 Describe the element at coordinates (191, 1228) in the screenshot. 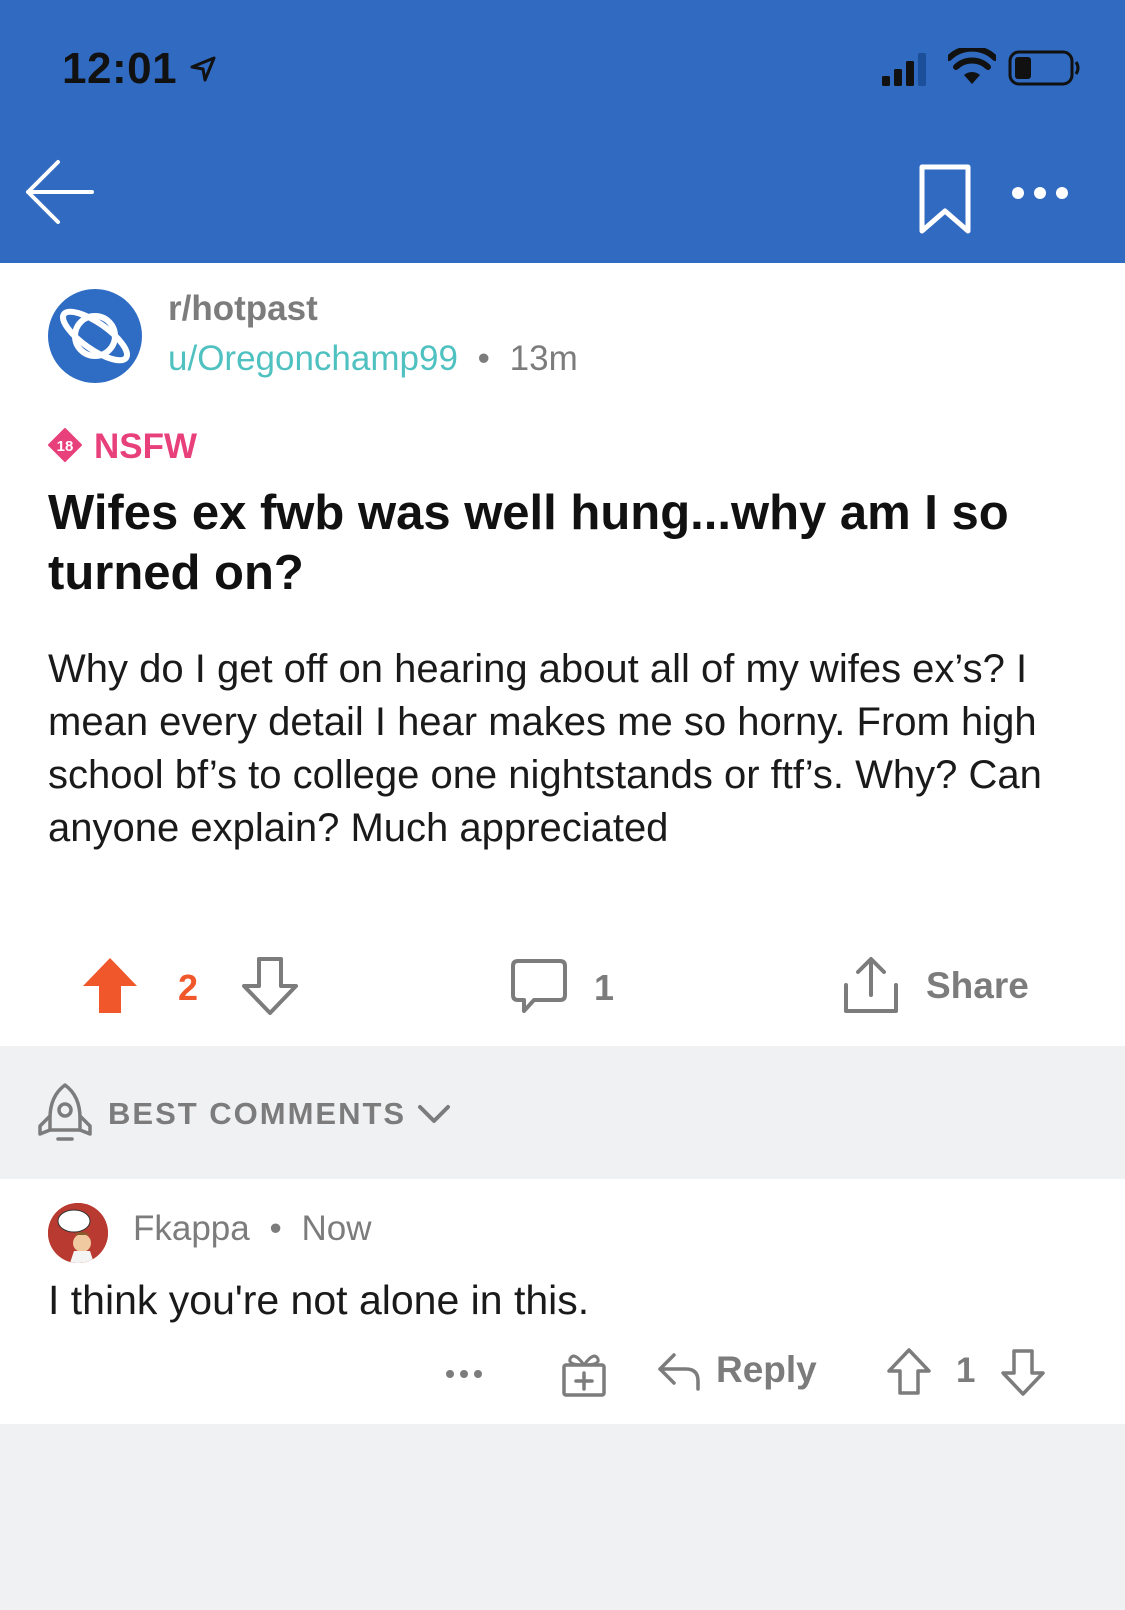

I see `comment-author: Fkappa` at that location.